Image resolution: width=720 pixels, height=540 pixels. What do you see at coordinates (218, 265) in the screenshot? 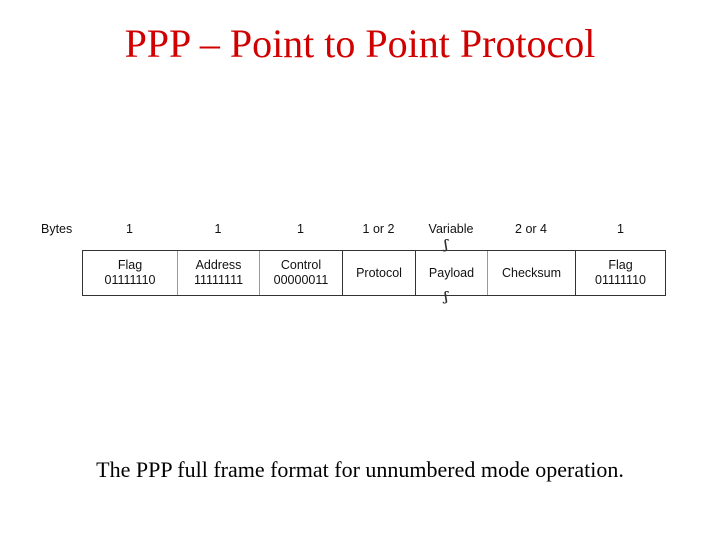
I see `field-name: Address` at bounding box center [218, 265].